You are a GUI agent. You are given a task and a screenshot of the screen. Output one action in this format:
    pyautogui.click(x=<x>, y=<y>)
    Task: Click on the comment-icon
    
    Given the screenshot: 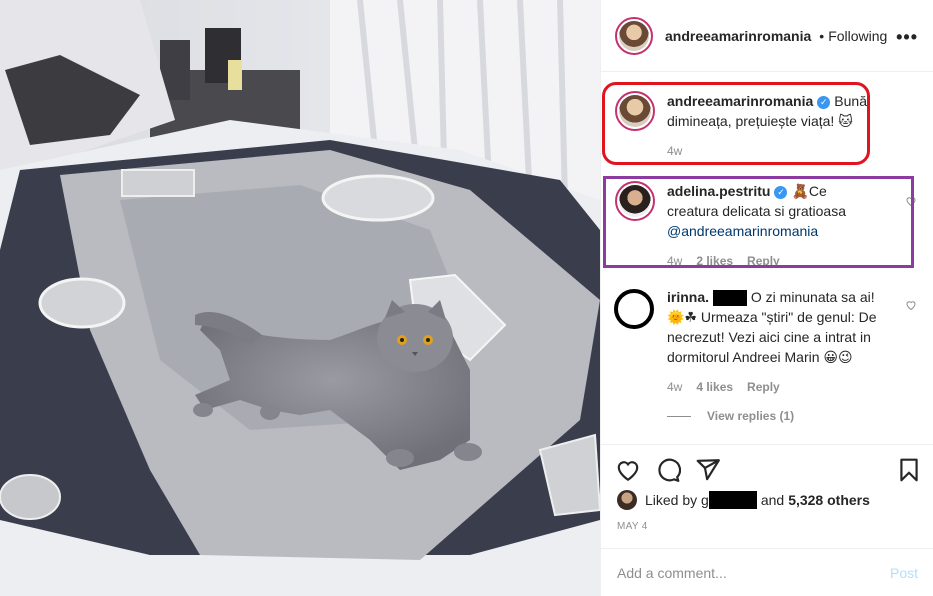 What is the action you would take?
    pyautogui.click(x=668, y=470)
    